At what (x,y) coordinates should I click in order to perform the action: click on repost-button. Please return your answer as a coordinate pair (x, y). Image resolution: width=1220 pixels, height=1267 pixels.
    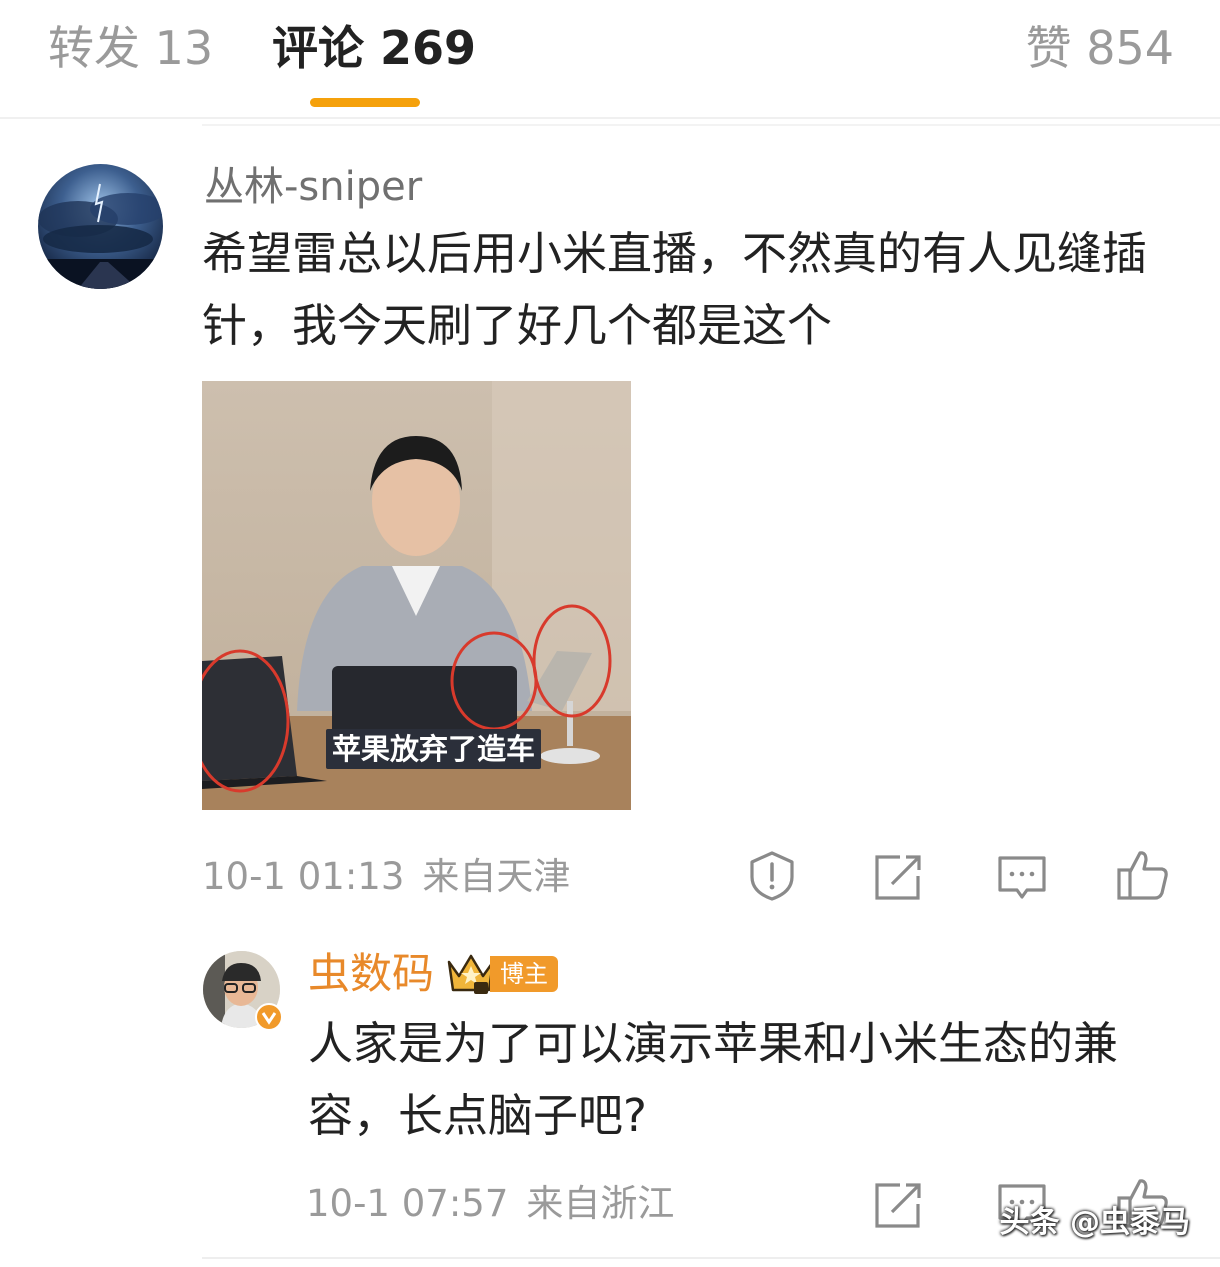
    Looking at the image, I should click on (898, 878).